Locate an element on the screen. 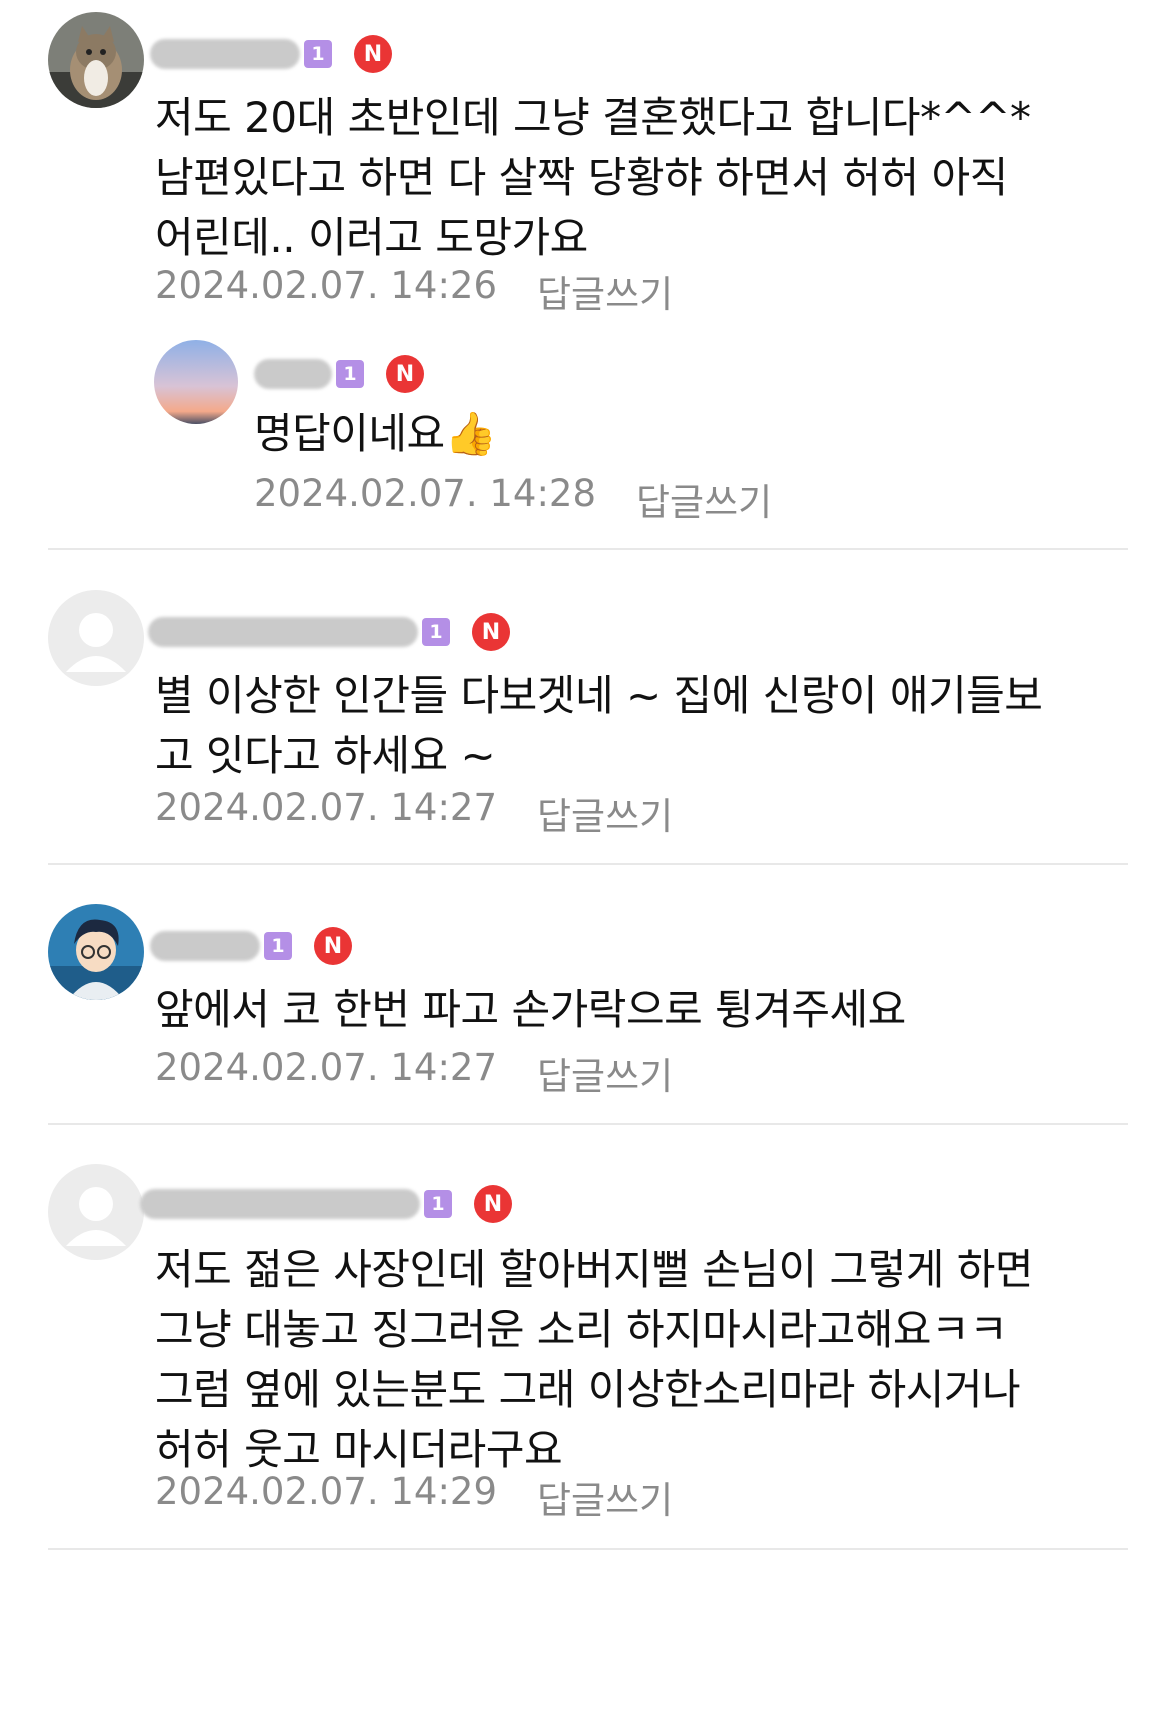 This screenshot has height=1710, width=1170. comment-meta: 2024.02.07. 14:29 답글쓰기 is located at coordinates (414, 1497).